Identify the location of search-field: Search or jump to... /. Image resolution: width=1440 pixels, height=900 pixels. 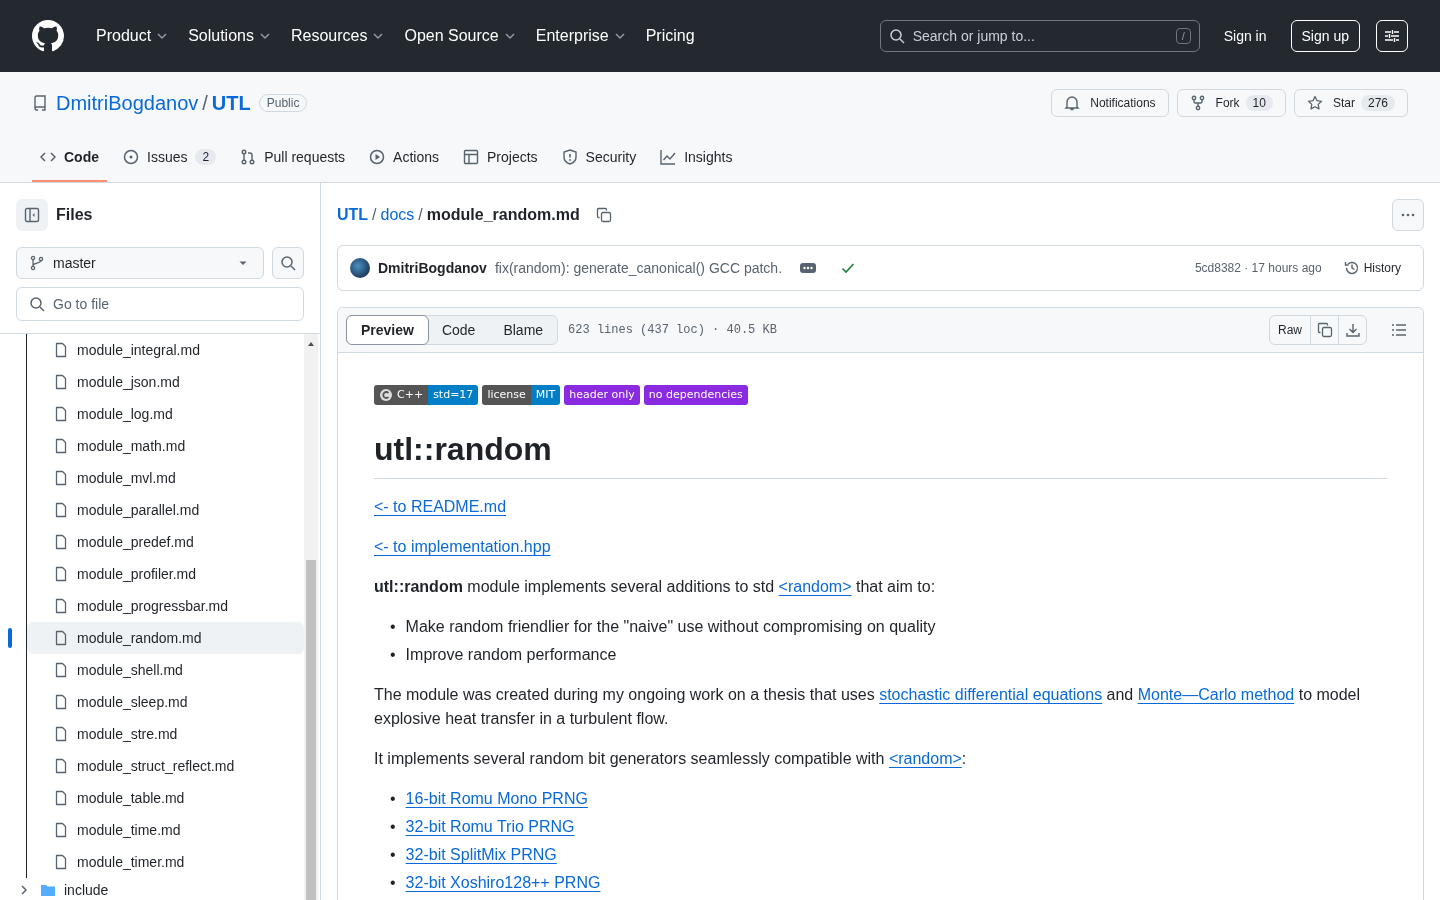
(1039, 36).